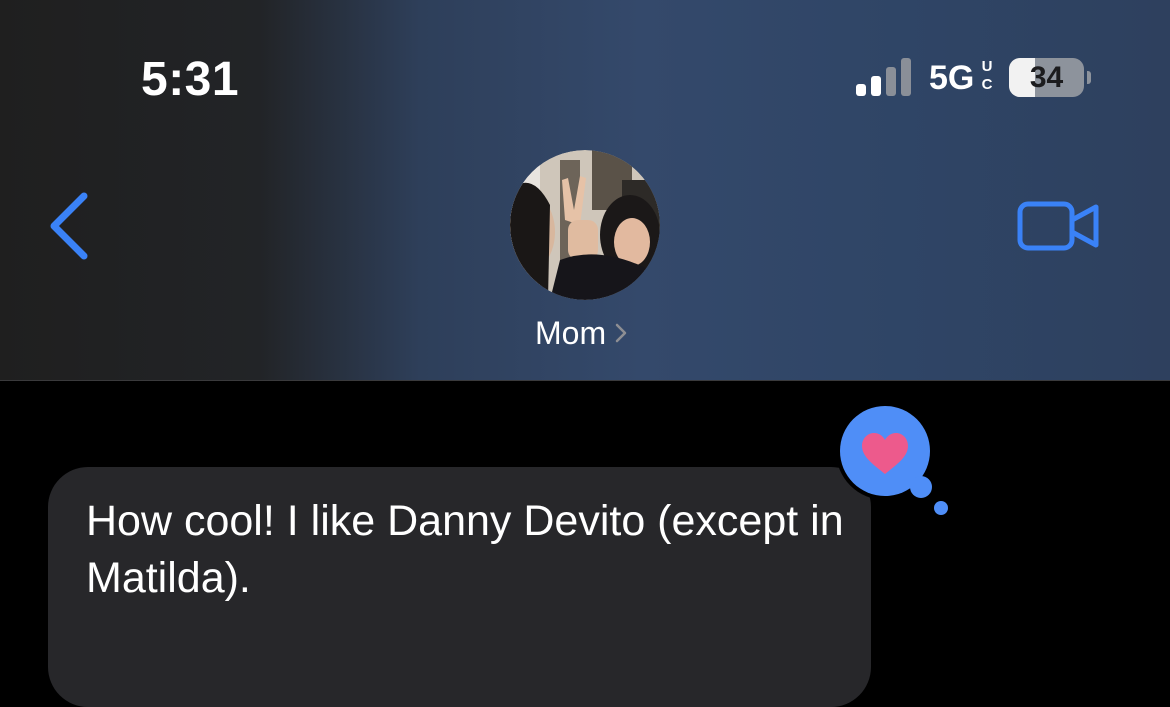  Describe the element at coordinates (190, 79) in the screenshot. I see `status-time: 5:31` at that location.